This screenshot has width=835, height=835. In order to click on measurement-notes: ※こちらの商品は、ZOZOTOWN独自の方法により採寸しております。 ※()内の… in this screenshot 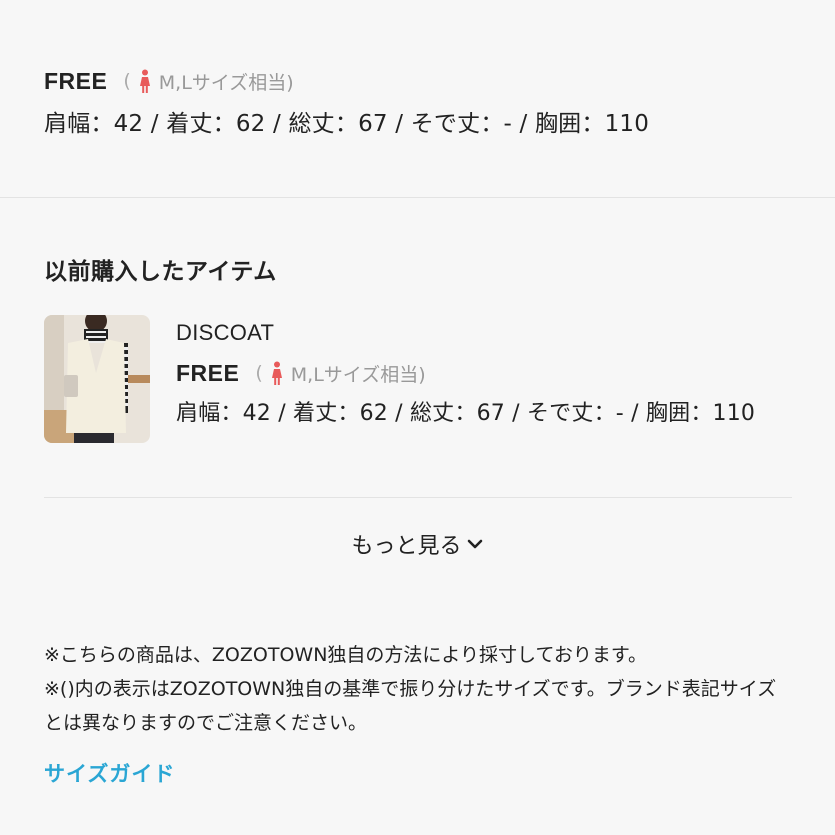, I will do `click(419, 689)`.